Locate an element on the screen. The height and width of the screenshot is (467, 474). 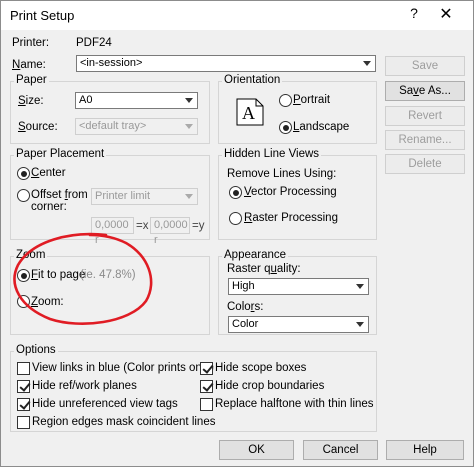
name-label: Name: is located at coordinates (29, 65).